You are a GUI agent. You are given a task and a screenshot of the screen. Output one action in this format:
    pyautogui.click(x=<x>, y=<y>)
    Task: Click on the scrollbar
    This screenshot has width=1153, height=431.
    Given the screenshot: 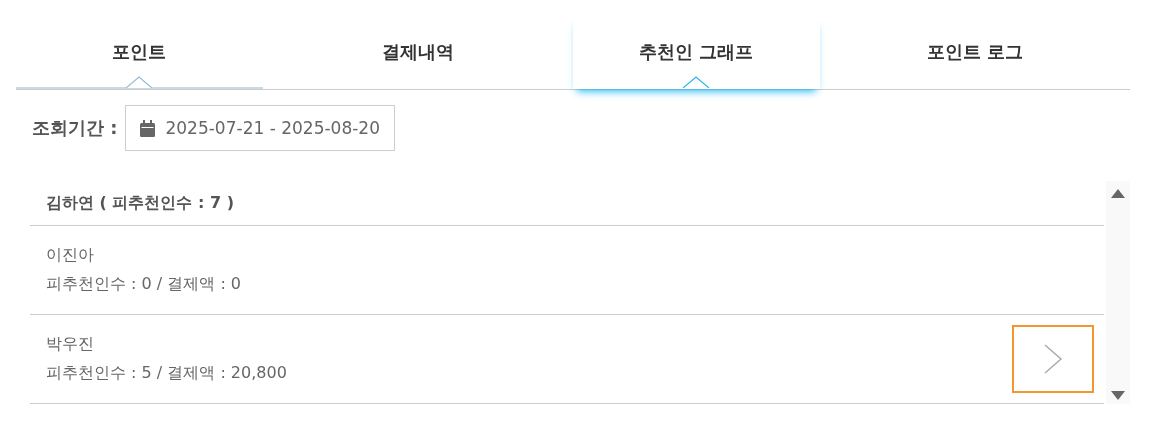 What is the action you would take?
    pyautogui.click(x=1118, y=292)
    